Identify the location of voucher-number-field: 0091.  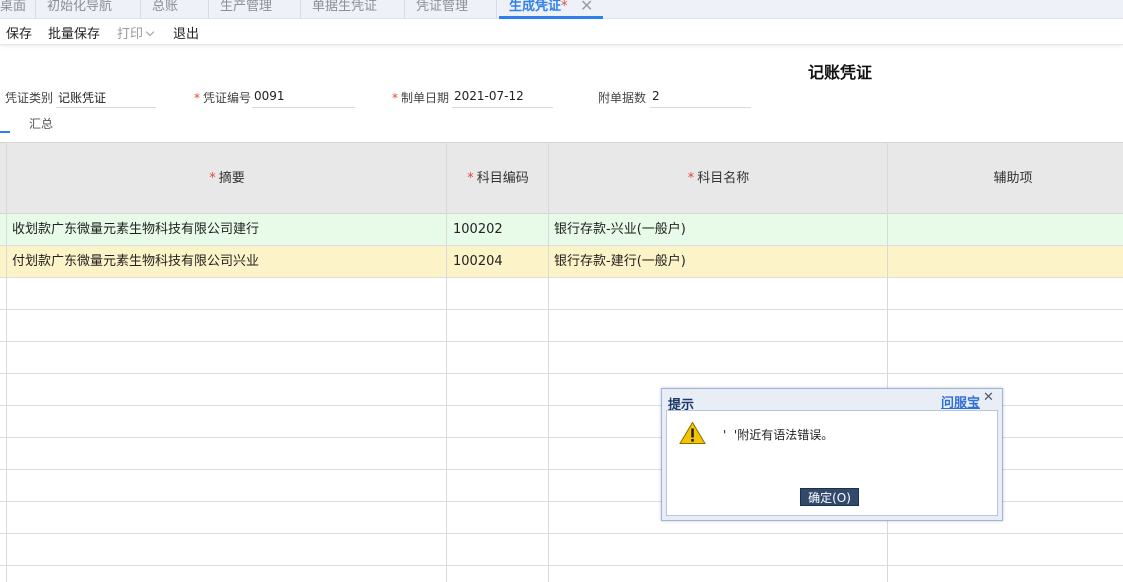
(269, 96).